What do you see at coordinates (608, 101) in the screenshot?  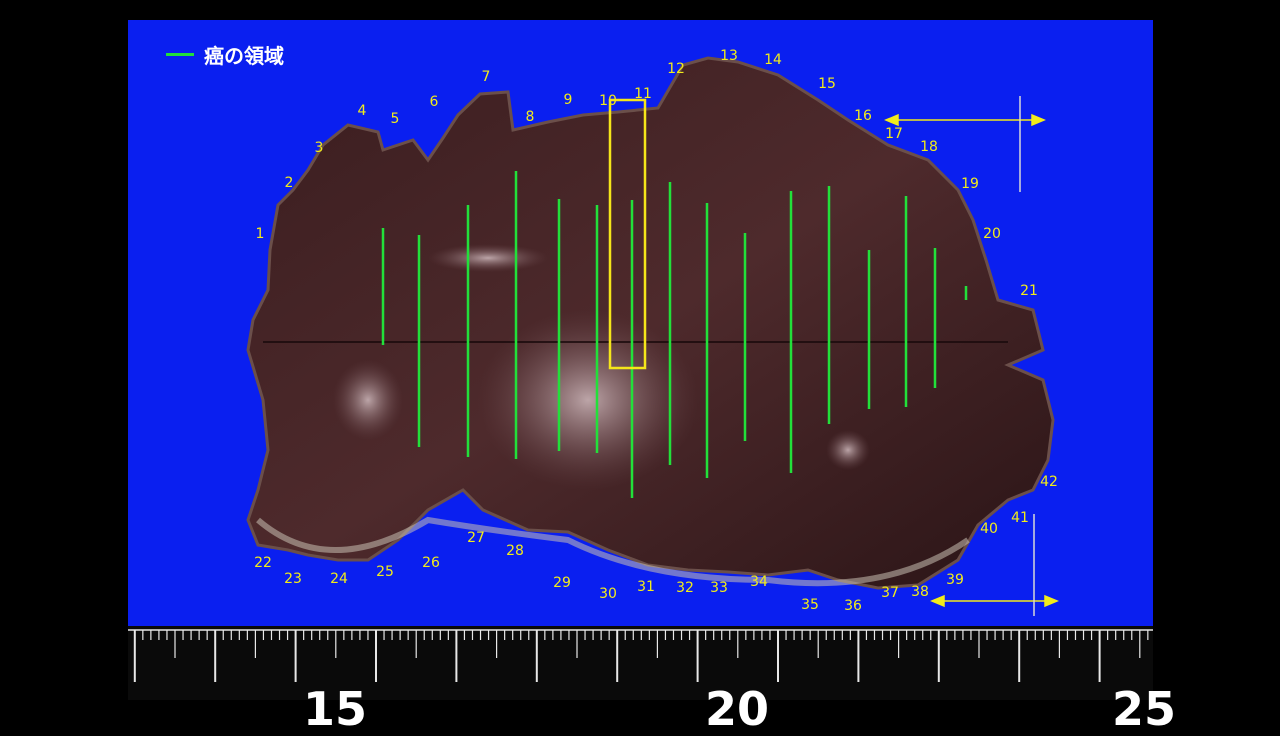 I see `section-number: 10` at bounding box center [608, 101].